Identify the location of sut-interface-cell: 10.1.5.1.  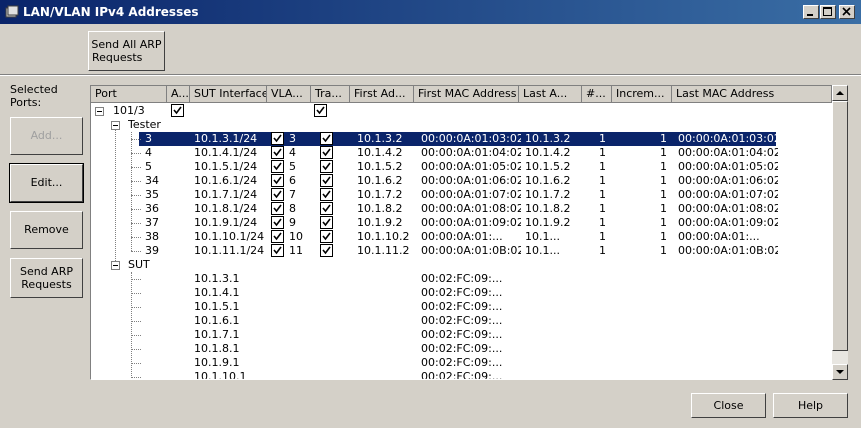
(217, 306).